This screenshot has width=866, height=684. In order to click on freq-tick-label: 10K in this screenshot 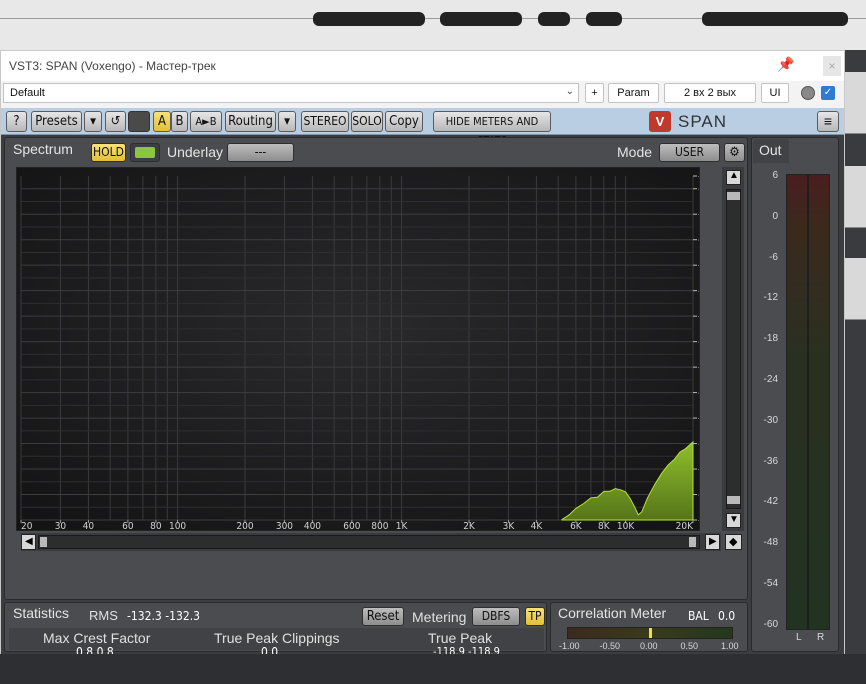, I will do `click(626, 525)`.